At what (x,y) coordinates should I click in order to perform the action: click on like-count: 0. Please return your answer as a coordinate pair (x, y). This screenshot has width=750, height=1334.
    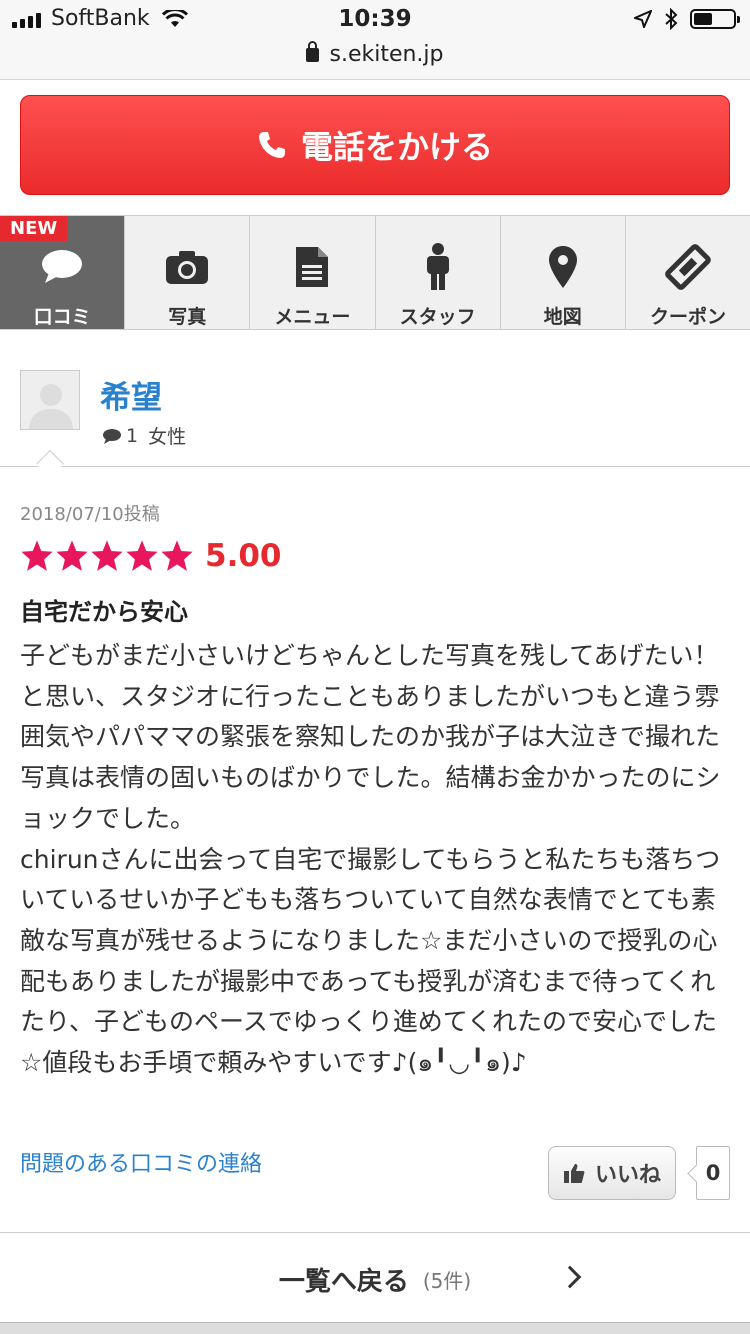
    Looking at the image, I should click on (713, 1173).